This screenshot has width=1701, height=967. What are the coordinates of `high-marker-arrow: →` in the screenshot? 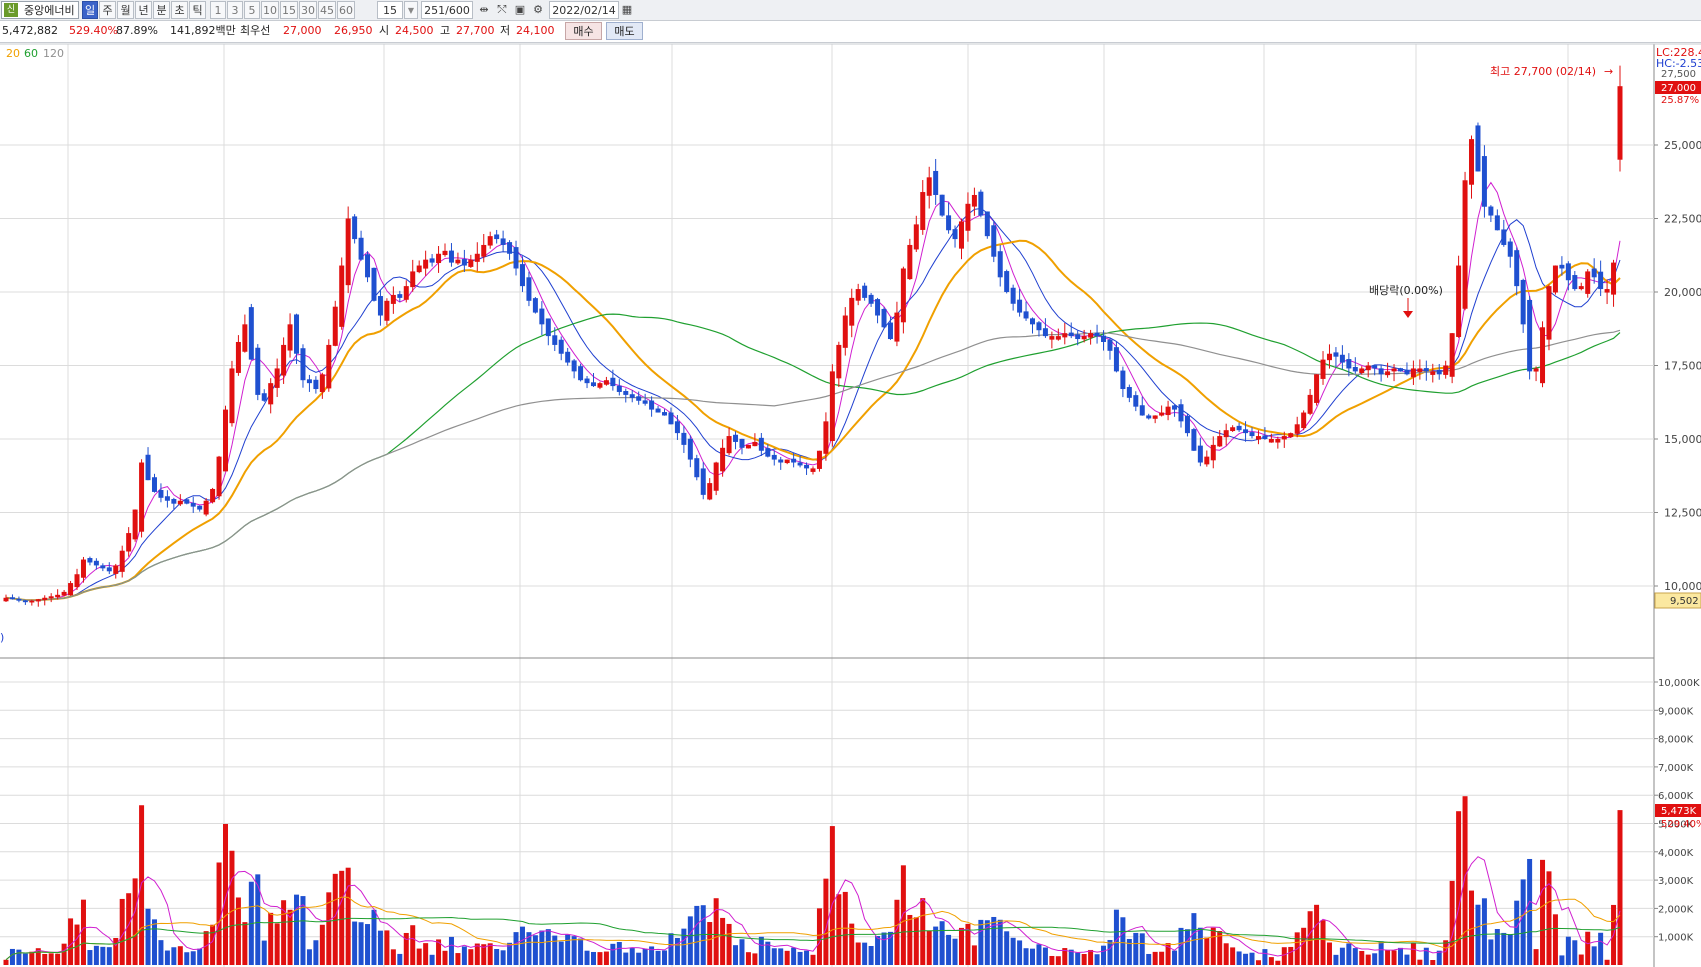 It's located at (1608, 71).